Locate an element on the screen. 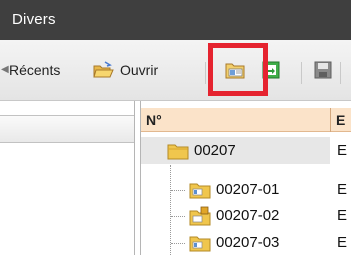 The image size is (351, 261). save-icon is located at coordinates (323, 72).